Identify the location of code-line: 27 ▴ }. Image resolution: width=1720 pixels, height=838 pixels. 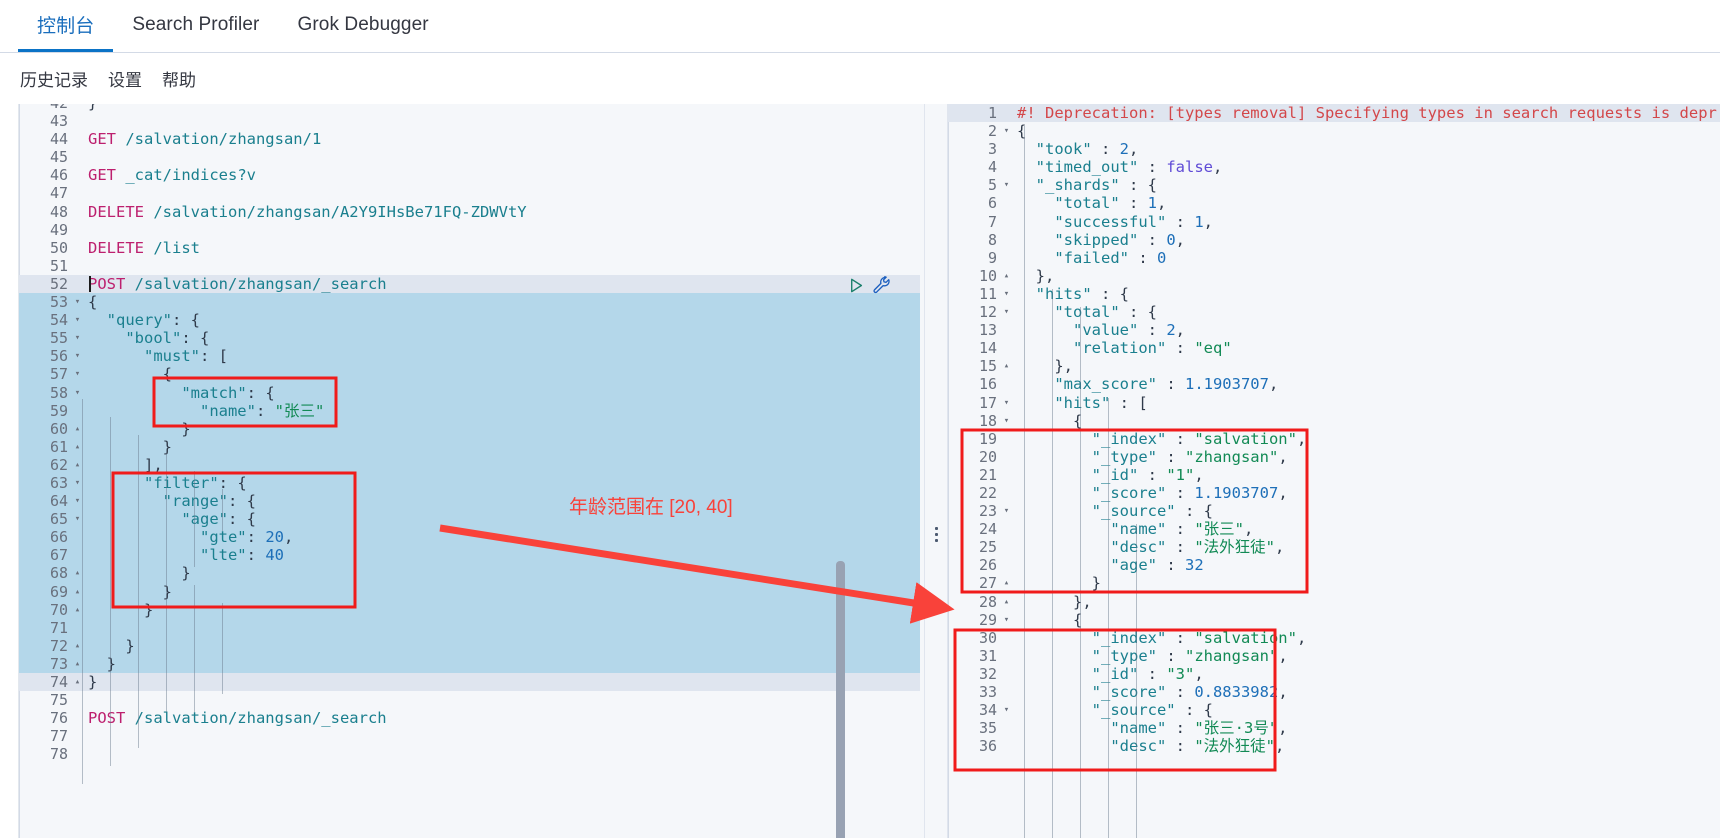
(1334, 583).